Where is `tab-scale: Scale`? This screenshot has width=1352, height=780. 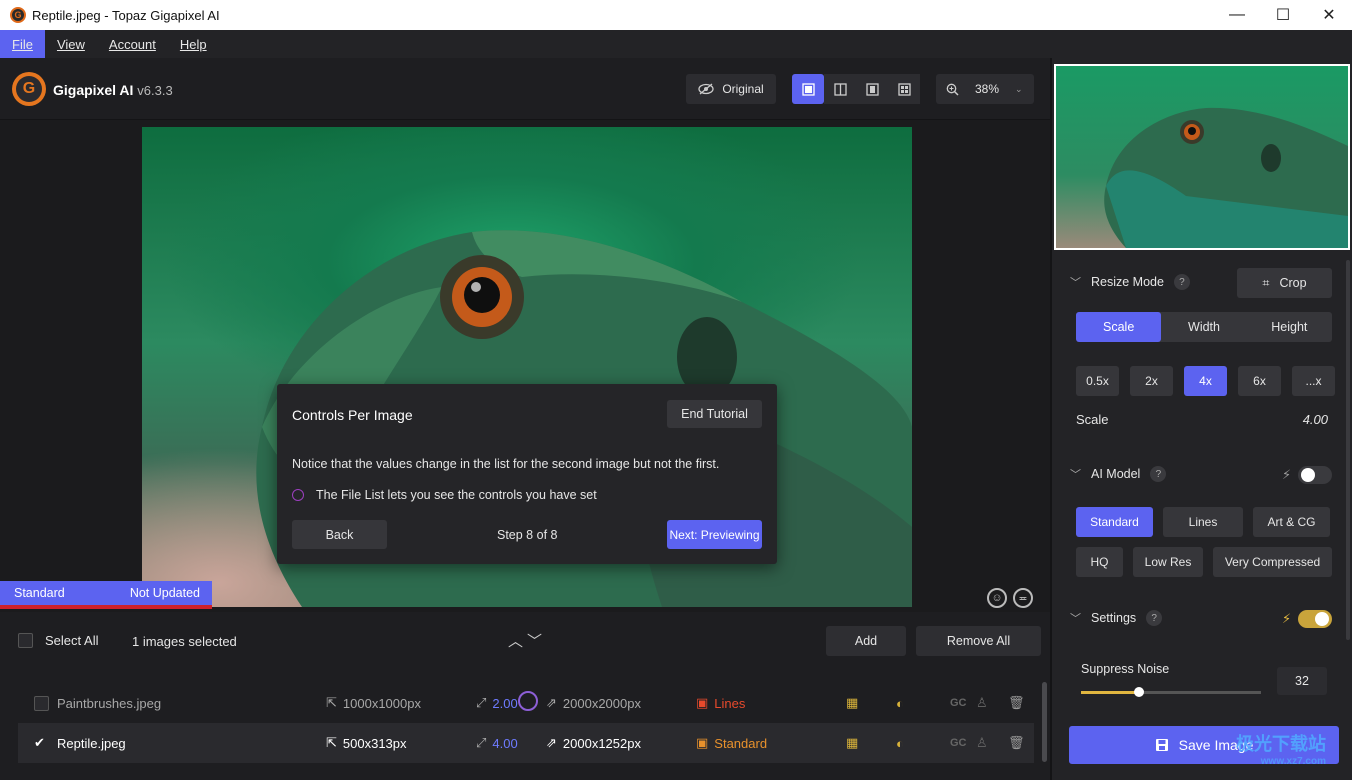
tab-scale: Scale is located at coordinates (1119, 327).